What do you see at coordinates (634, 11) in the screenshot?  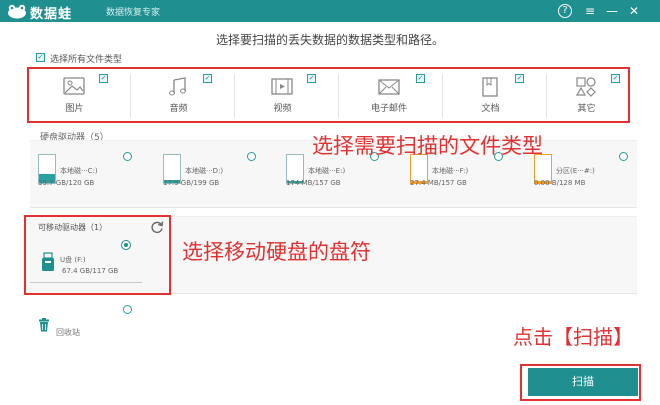 I see `close-icon: ✕` at bounding box center [634, 11].